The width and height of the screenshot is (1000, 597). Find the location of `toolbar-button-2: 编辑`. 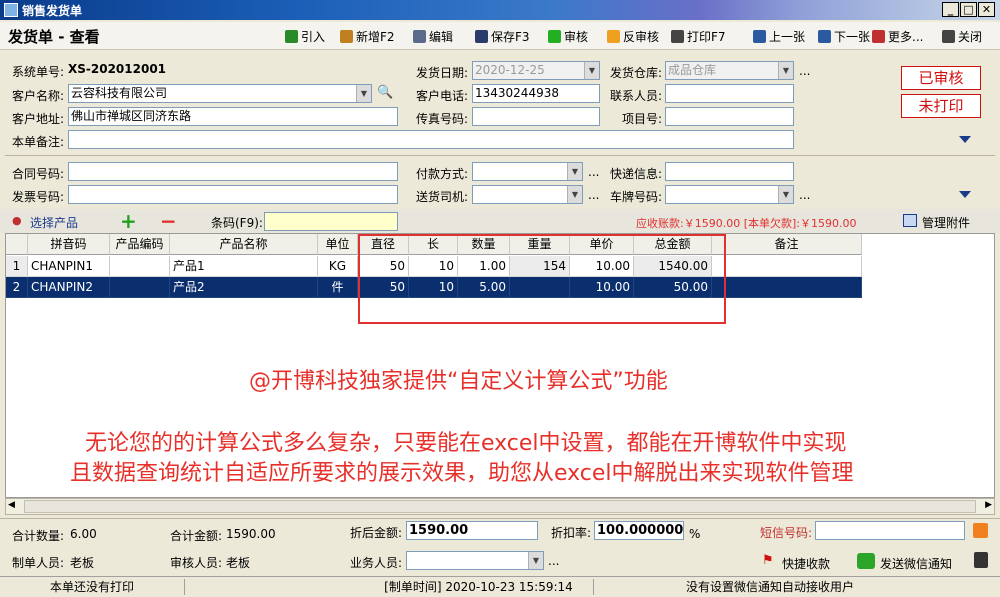

toolbar-button-2: 编辑 is located at coordinates (433, 36).